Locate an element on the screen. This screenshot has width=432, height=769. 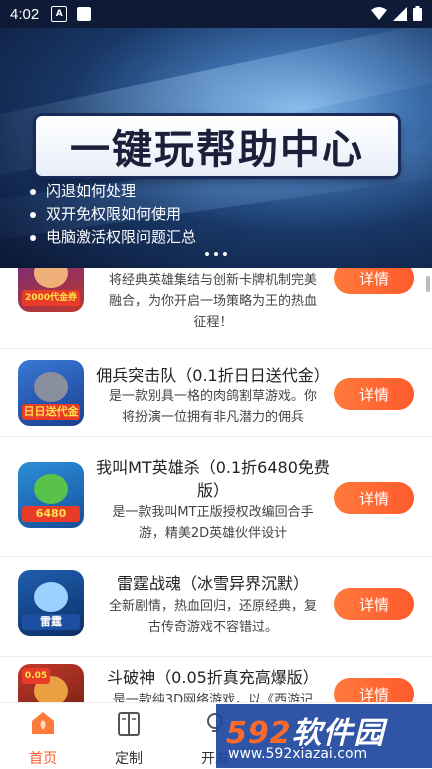
status-time: 4:02 is located at coordinates (25, 14).